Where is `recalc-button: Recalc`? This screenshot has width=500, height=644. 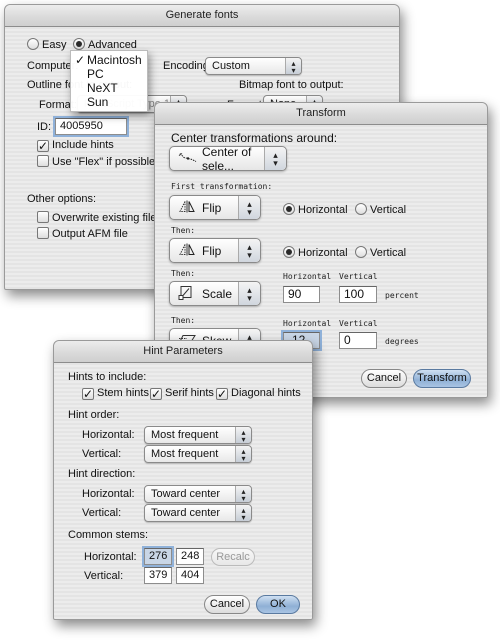 recalc-button: Recalc is located at coordinates (233, 557).